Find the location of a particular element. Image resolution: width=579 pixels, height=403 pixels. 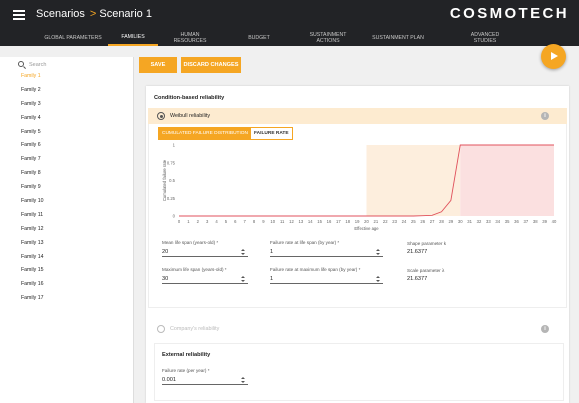

save-button: SAVE is located at coordinates (158, 65).